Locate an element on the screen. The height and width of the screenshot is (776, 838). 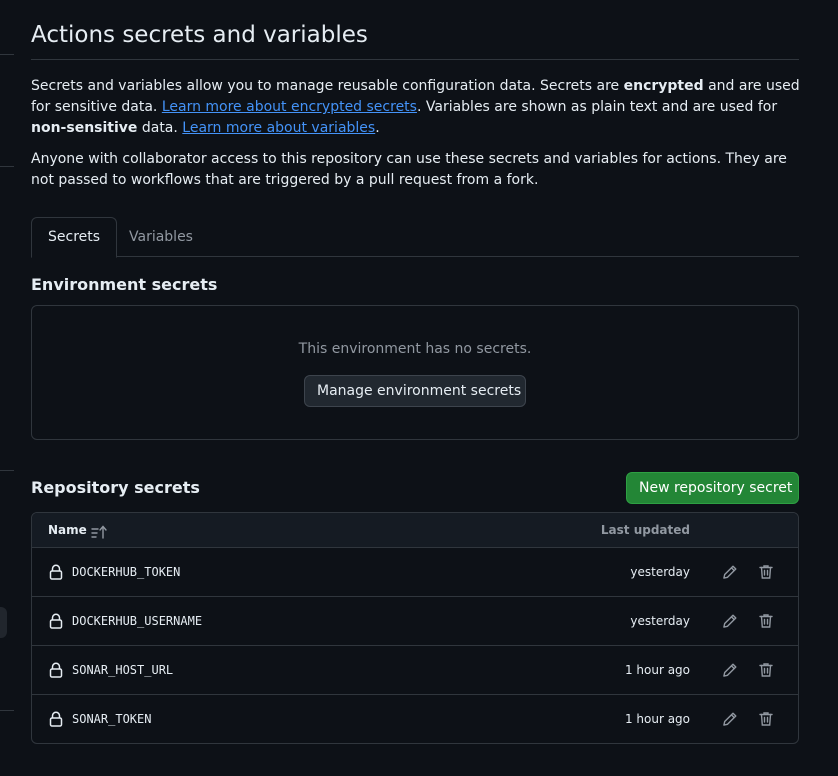
empty-state-text: This environment has no secrets. is located at coordinates (415, 349).